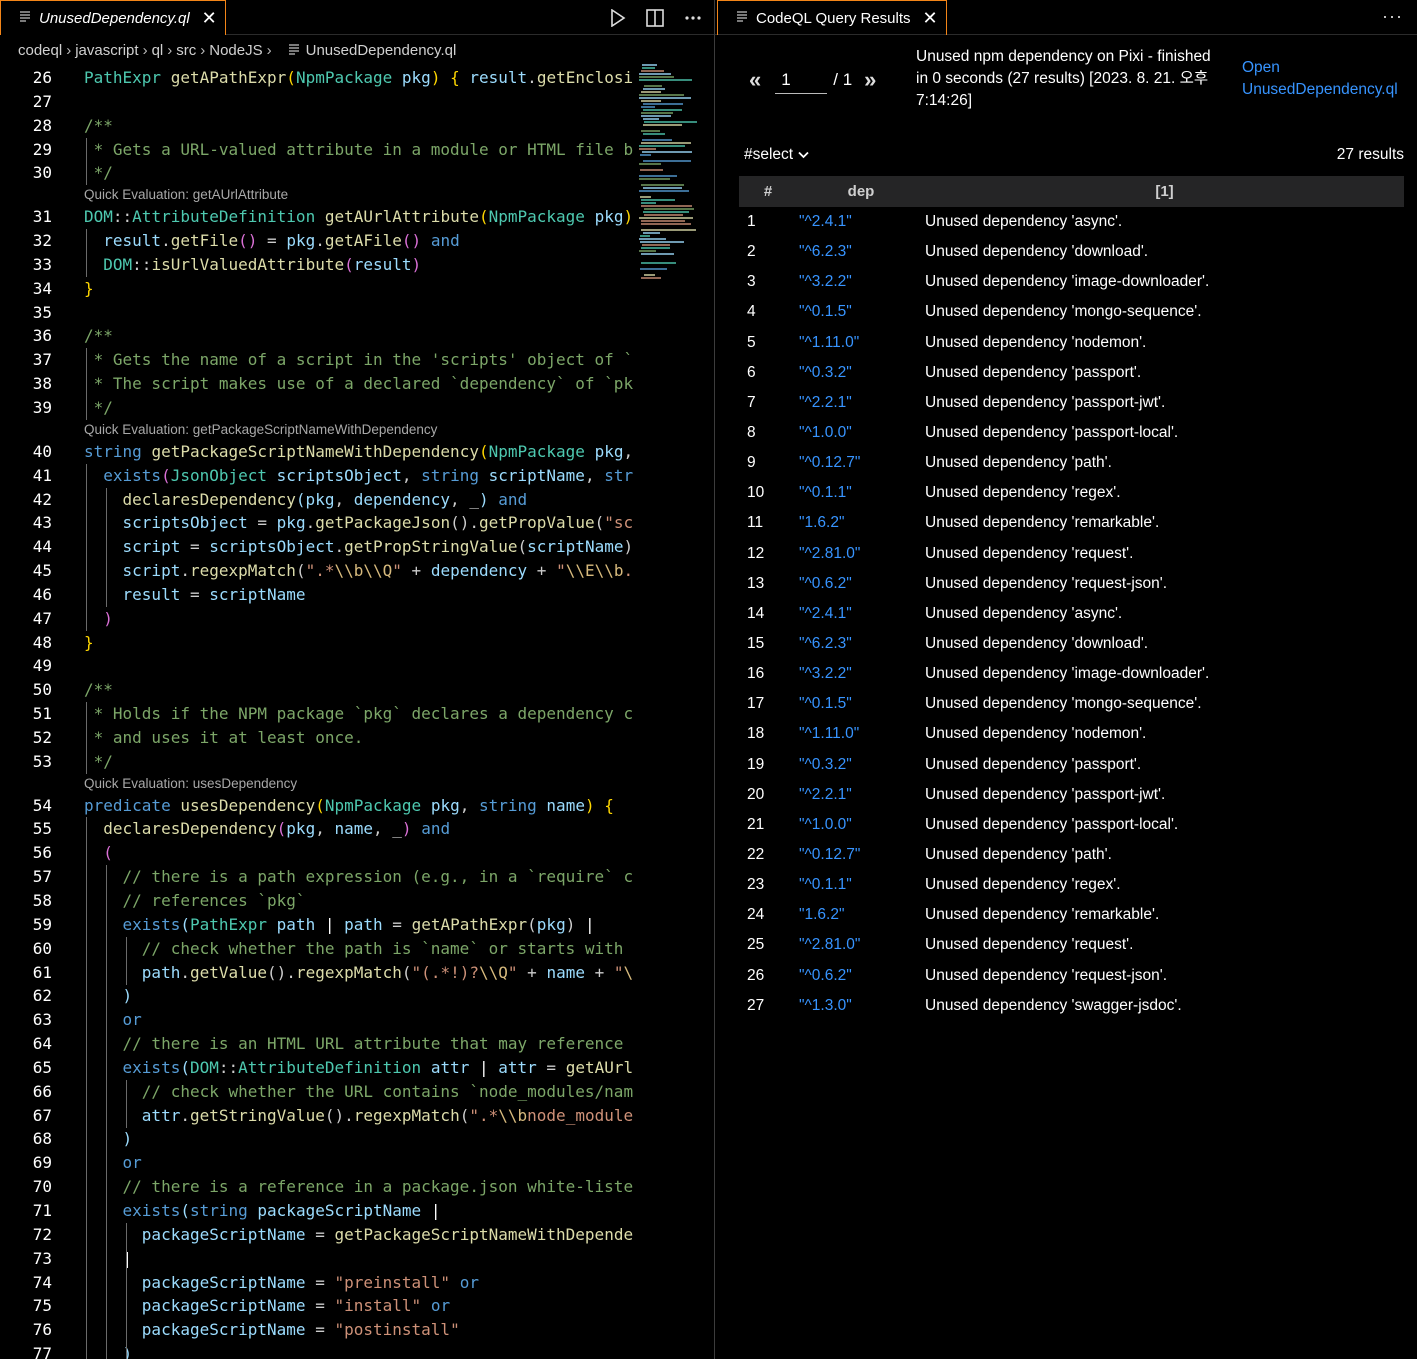 This screenshot has height=1359, width=1417. What do you see at coordinates (801, 80) in the screenshot?
I see `page-number-input` at bounding box center [801, 80].